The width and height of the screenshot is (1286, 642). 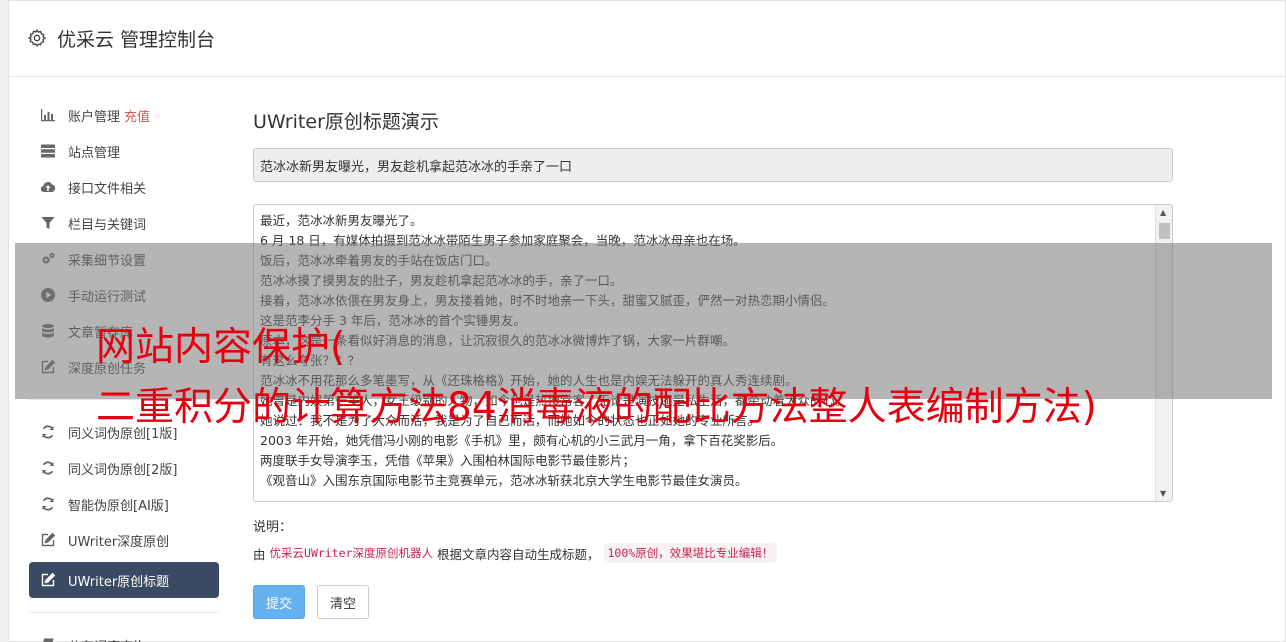 I want to click on sidebar-divider, so click(x=124, y=612).